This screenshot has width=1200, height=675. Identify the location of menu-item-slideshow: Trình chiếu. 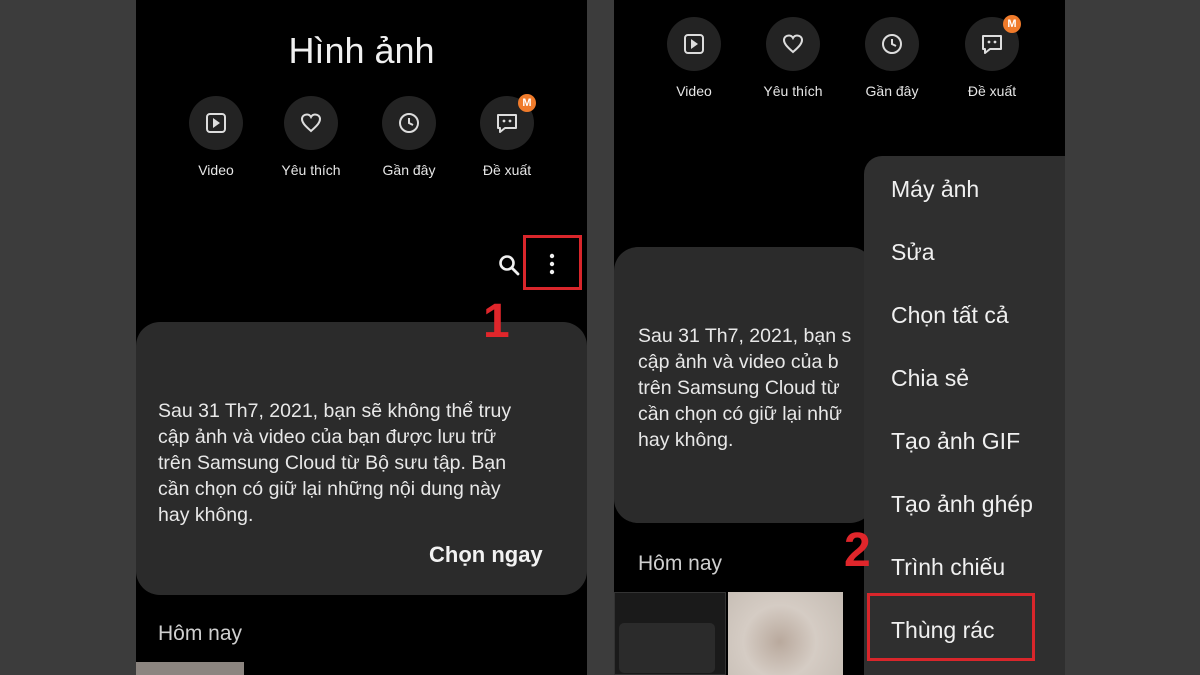
(948, 567).